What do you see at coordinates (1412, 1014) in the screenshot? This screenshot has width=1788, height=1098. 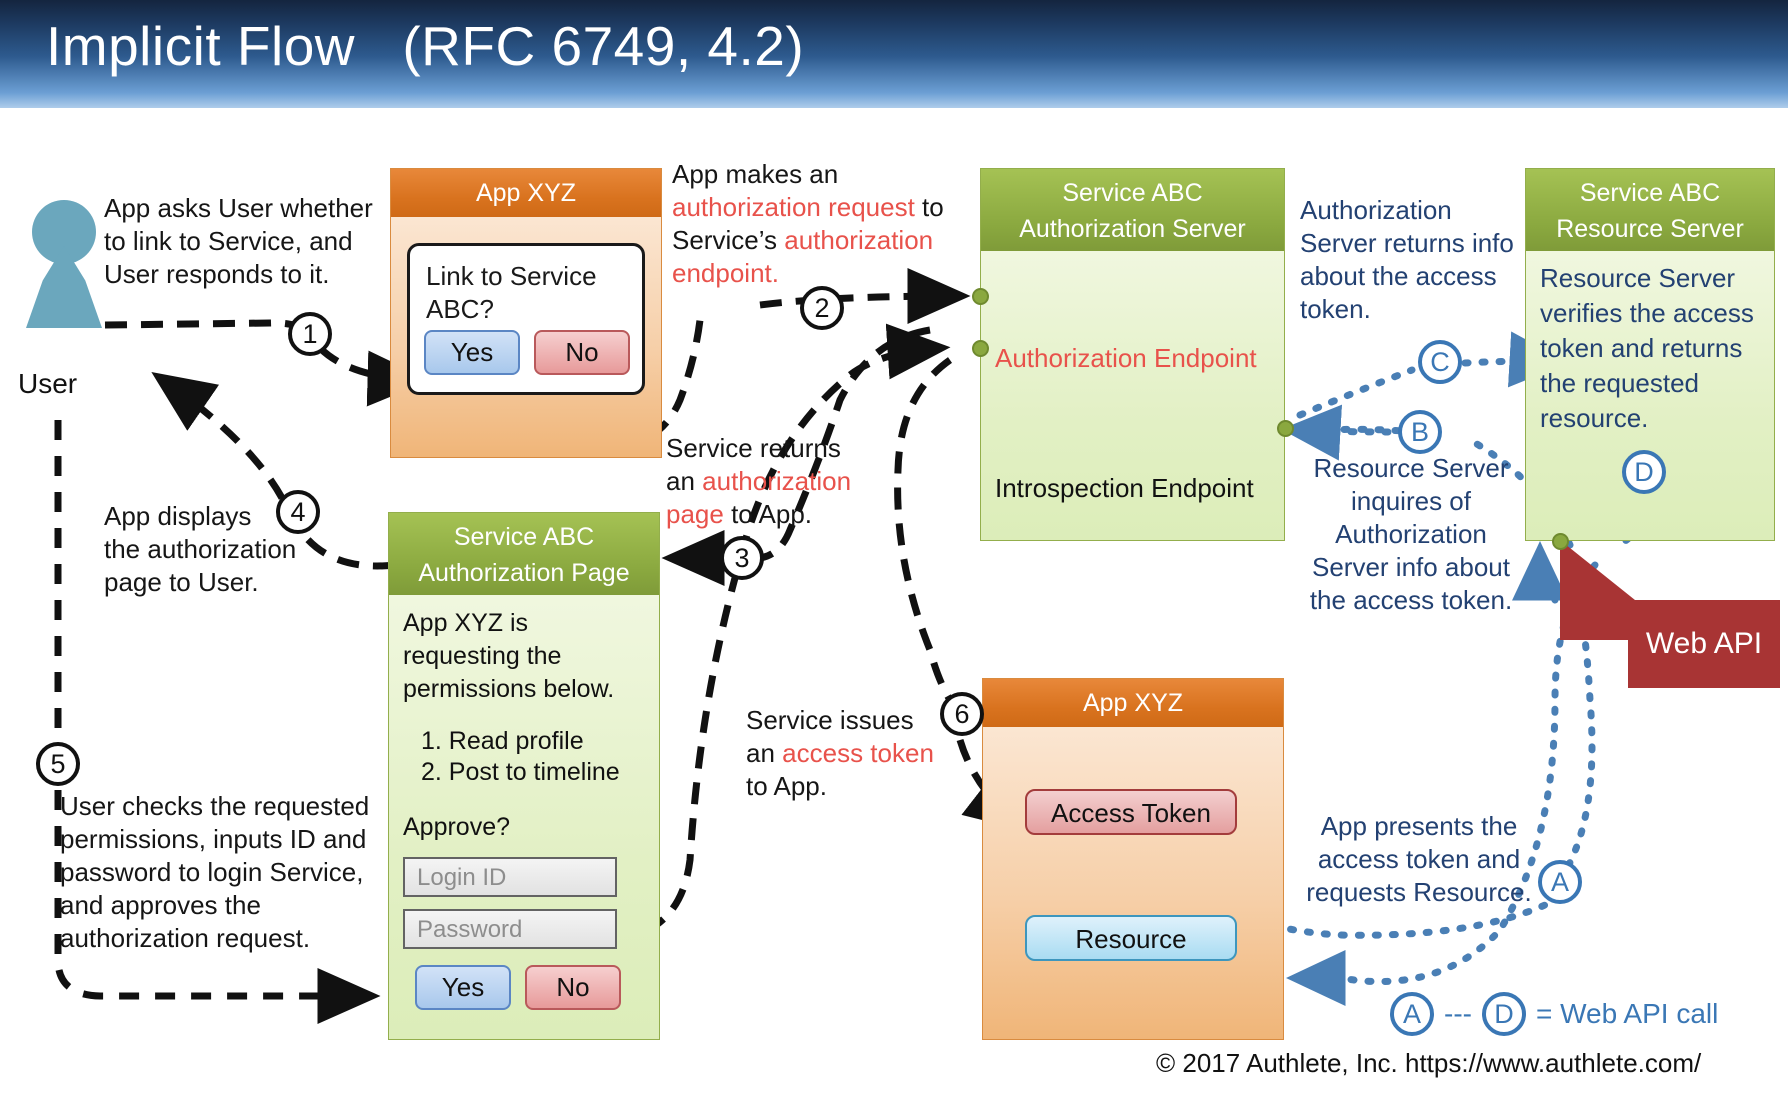 I see `legend-letter-a: A` at bounding box center [1412, 1014].